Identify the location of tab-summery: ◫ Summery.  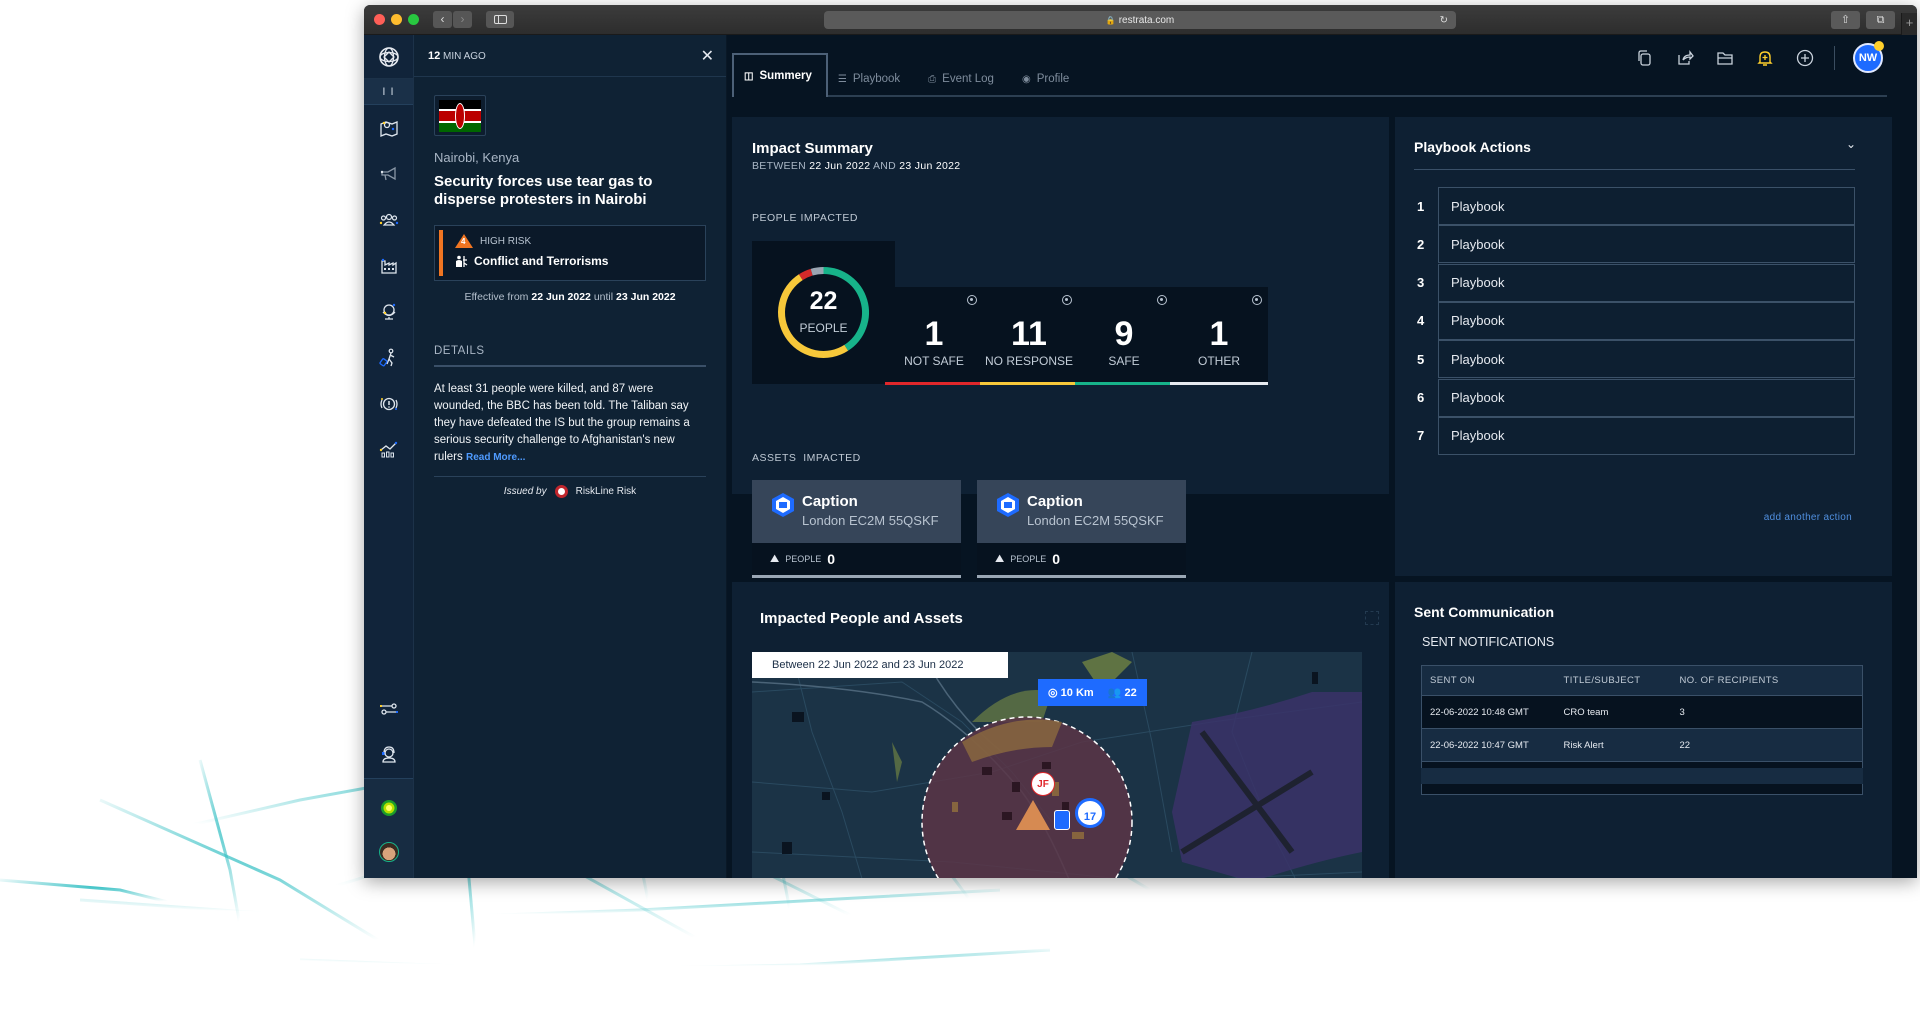
(780, 75).